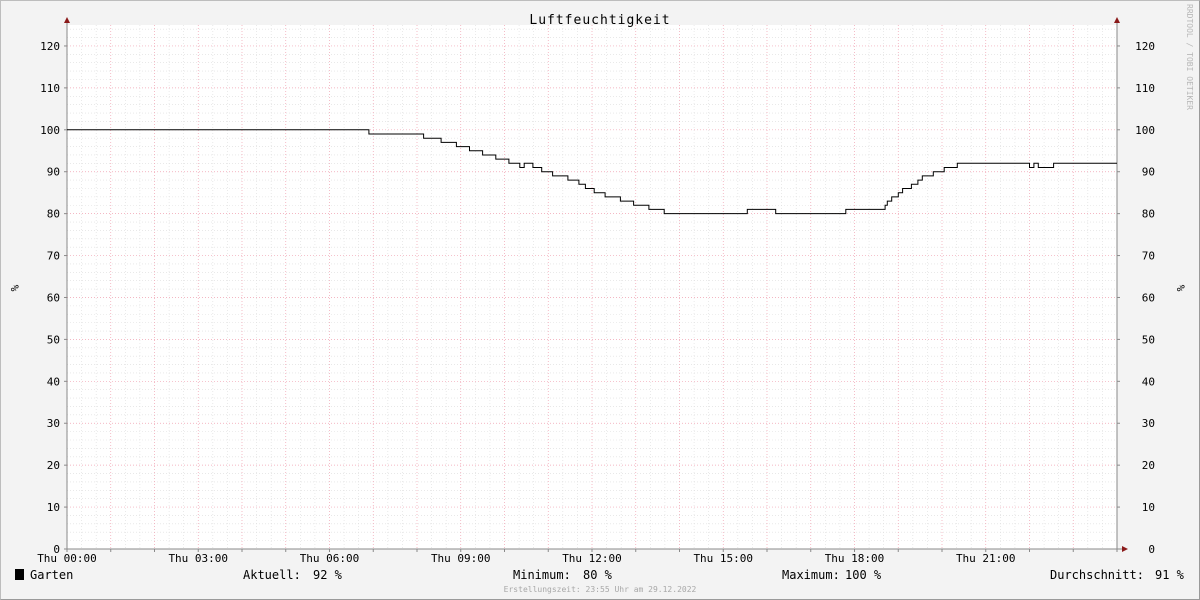 The height and width of the screenshot is (600, 1200). What do you see at coordinates (1148, 172) in the screenshot?
I see `y-tick-label-right: 90` at bounding box center [1148, 172].